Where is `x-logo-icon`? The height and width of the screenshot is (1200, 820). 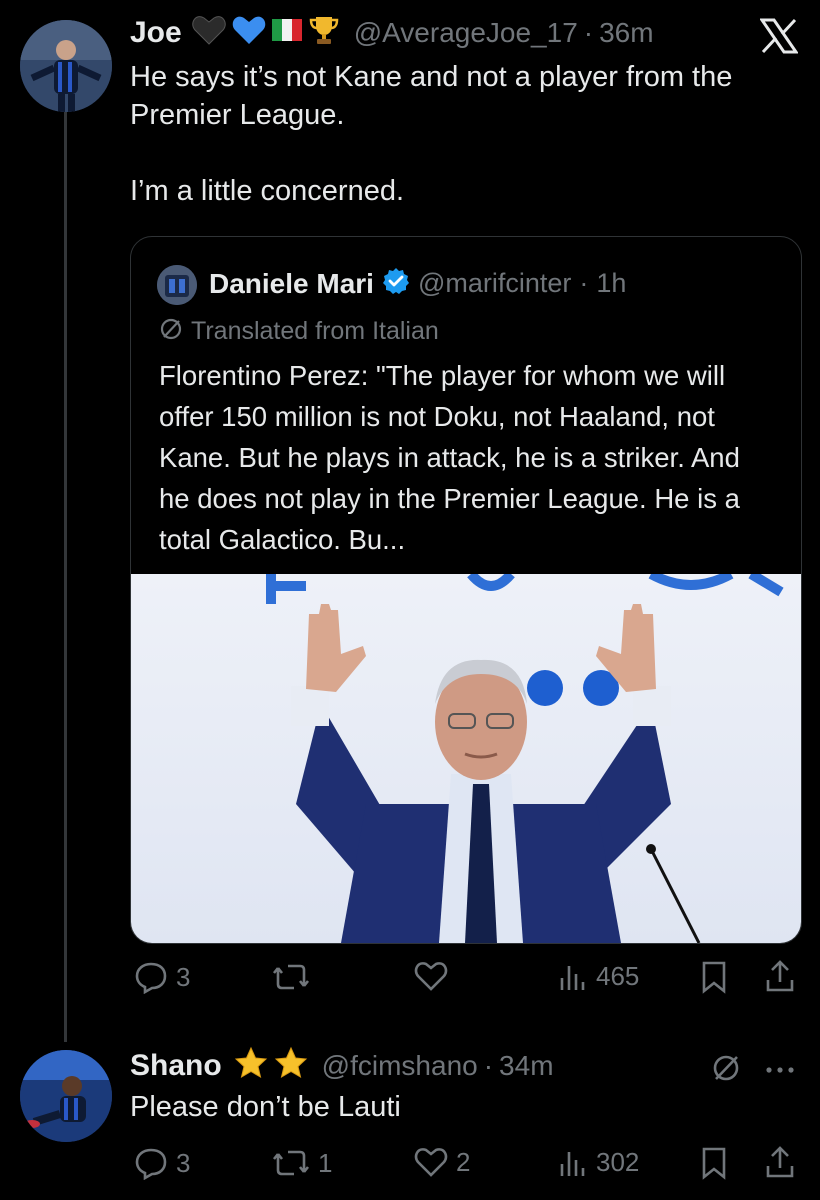
x-logo-icon is located at coordinates (779, 36).